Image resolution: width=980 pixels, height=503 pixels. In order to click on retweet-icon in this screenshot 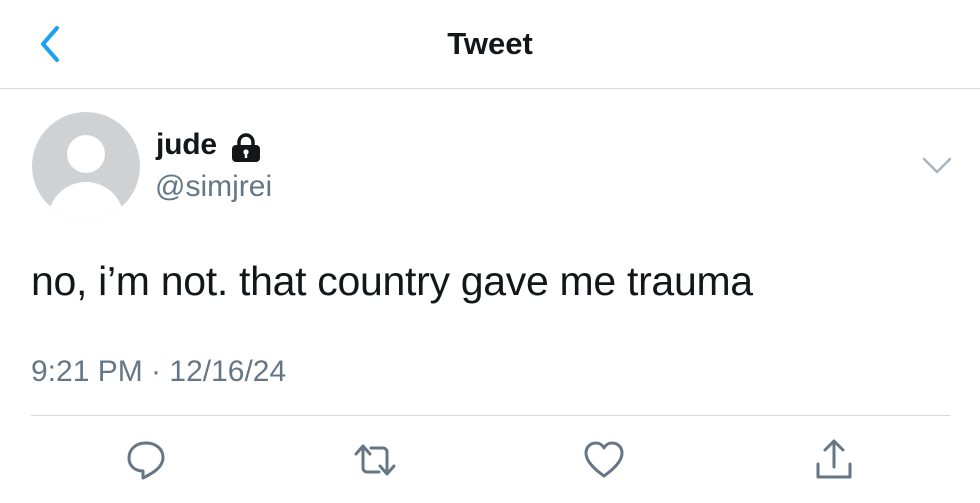, I will do `click(375, 460)`.